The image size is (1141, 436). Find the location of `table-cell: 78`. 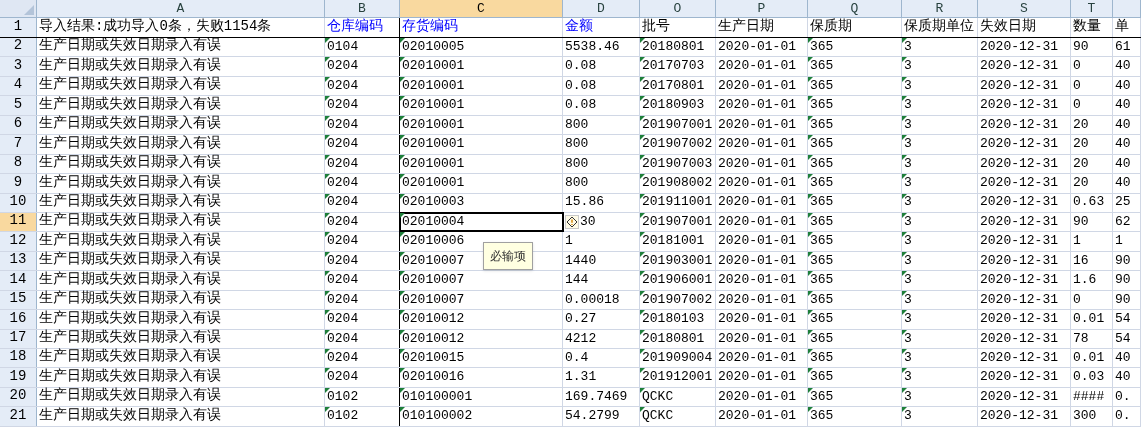

table-cell: 78 is located at coordinates (1092, 338).